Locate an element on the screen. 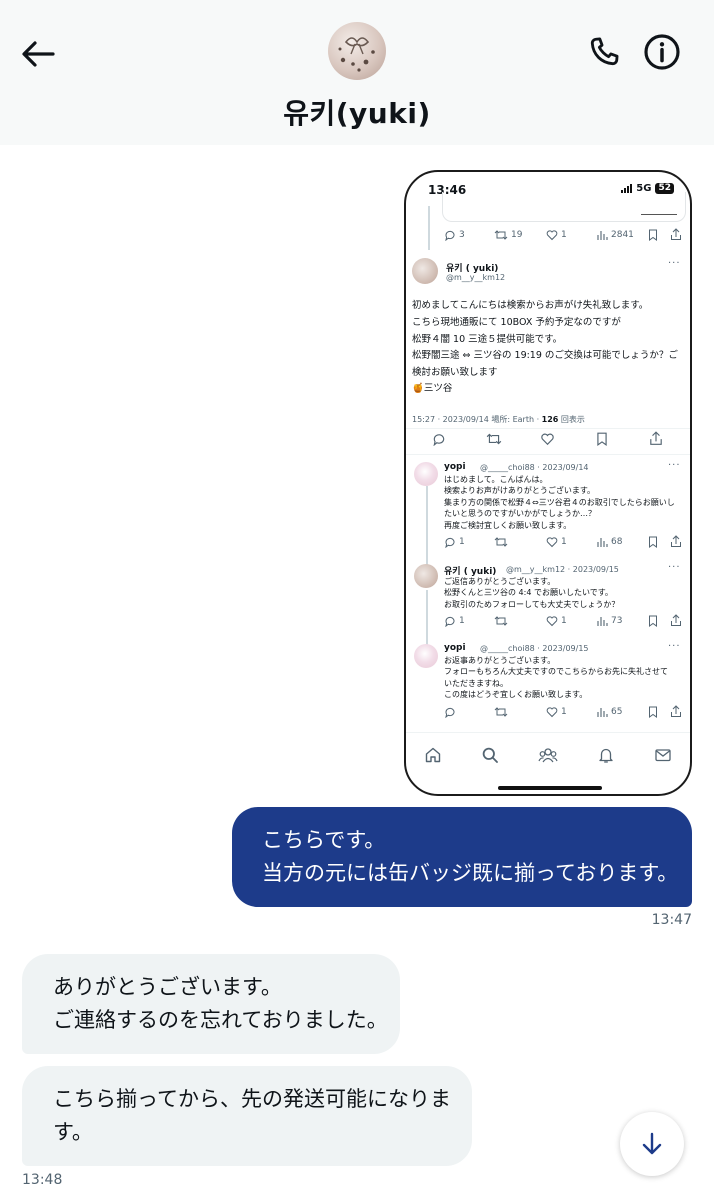 Image resolution: width=714 pixels, height=1200 pixels. bottom-nav is located at coordinates (548, 764).